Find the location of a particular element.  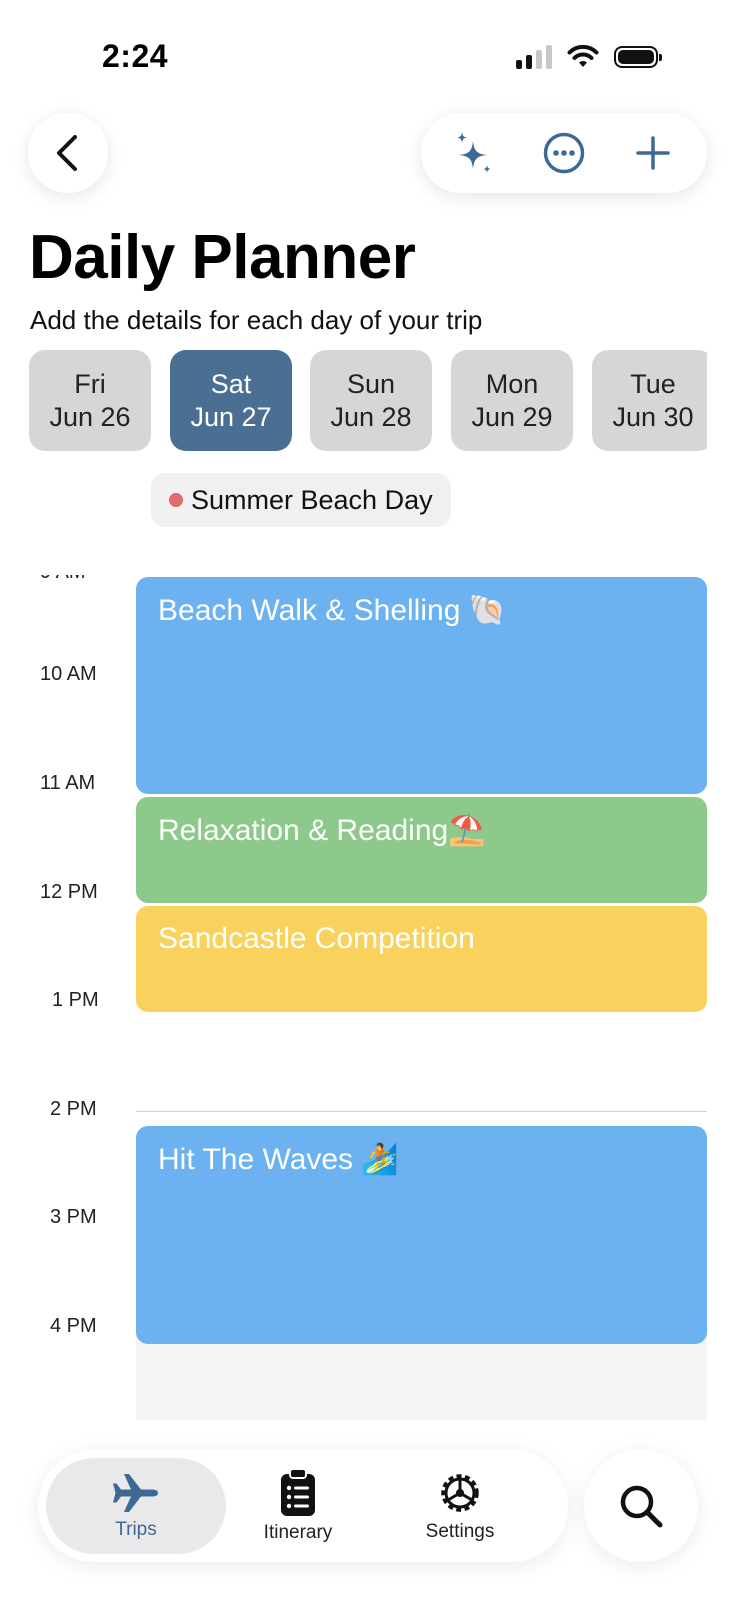

gear-icon is located at coordinates (460, 1493).